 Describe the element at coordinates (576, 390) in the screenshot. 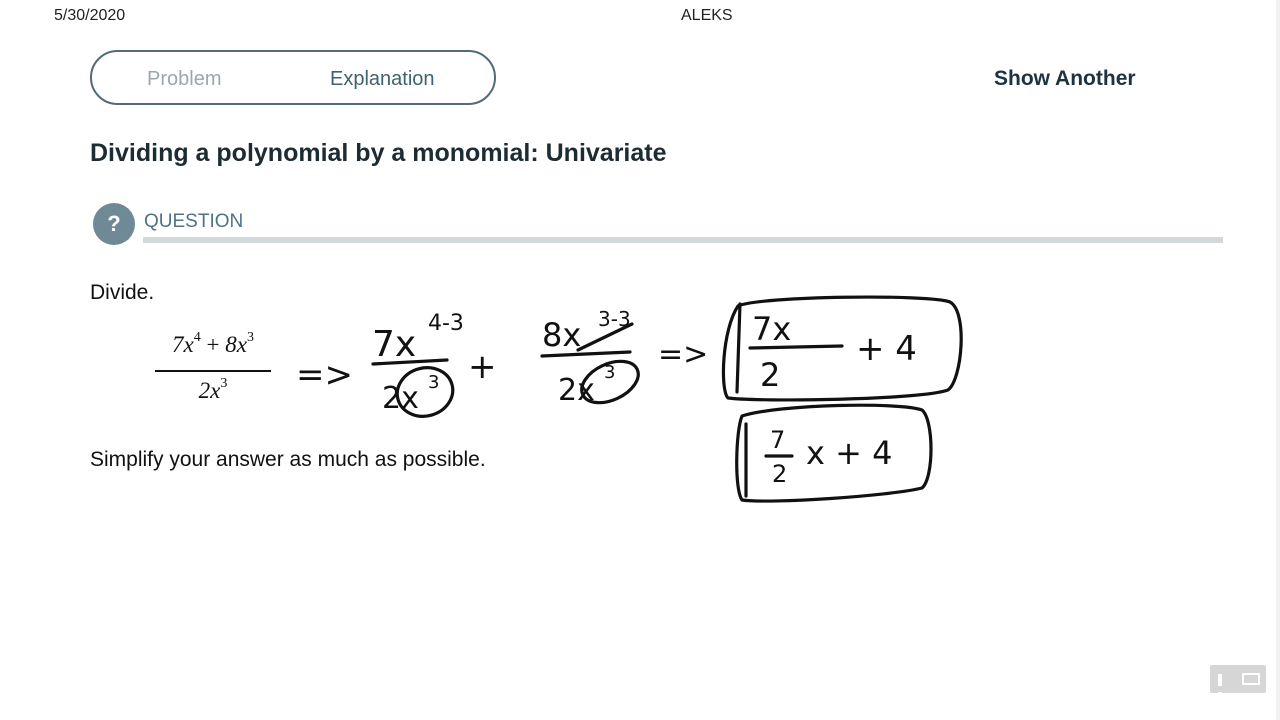

I see `ink-step2-denominator: 2x` at that location.